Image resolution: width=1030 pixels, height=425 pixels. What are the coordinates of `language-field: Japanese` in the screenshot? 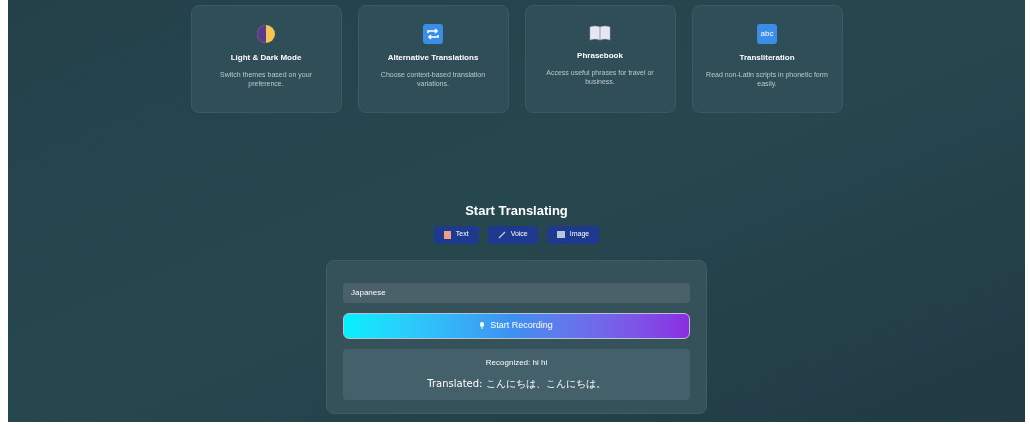 It's located at (516, 292).